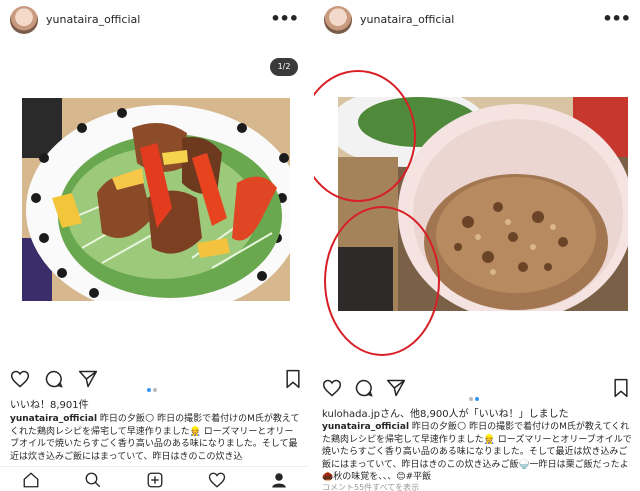  What do you see at coordinates (31, 480) in the screenshot?
I see `home-icon` at bounding box center [31, 480].